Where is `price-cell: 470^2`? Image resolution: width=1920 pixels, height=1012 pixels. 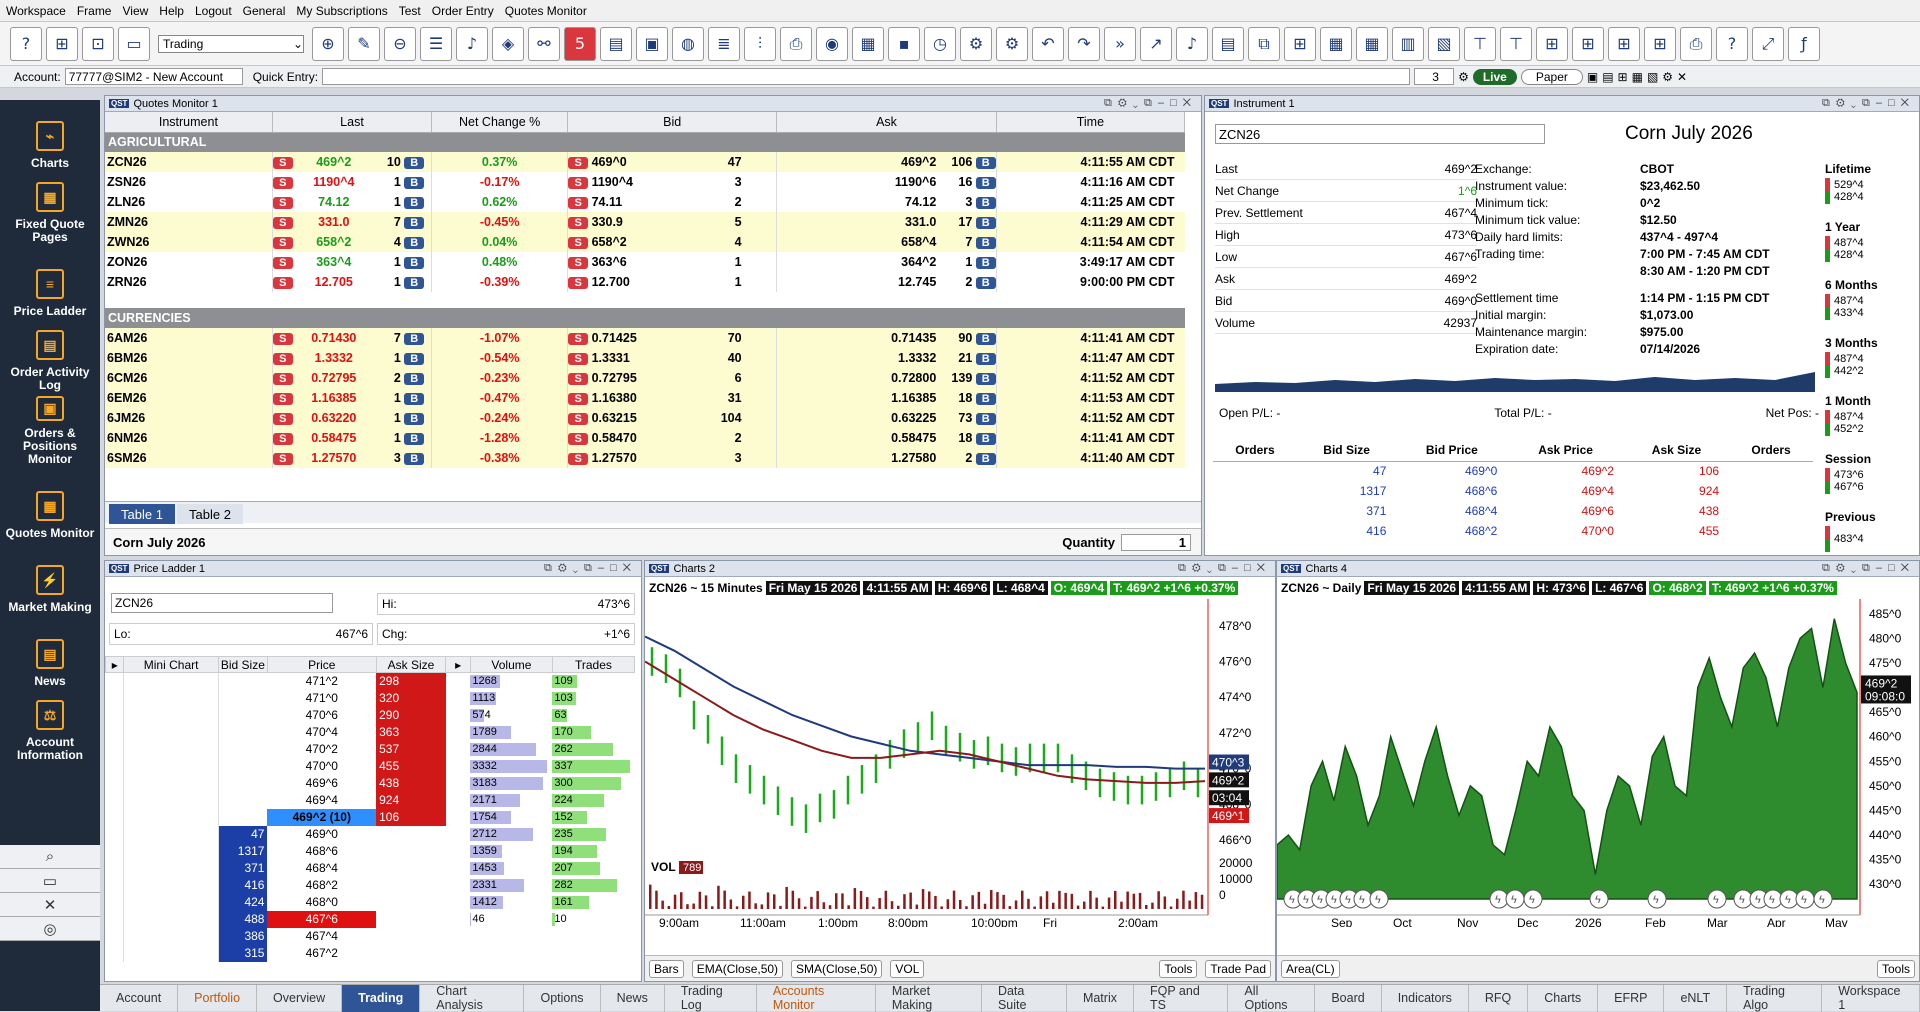 price-cell: 470^2 is located at coordinates (321, 749).